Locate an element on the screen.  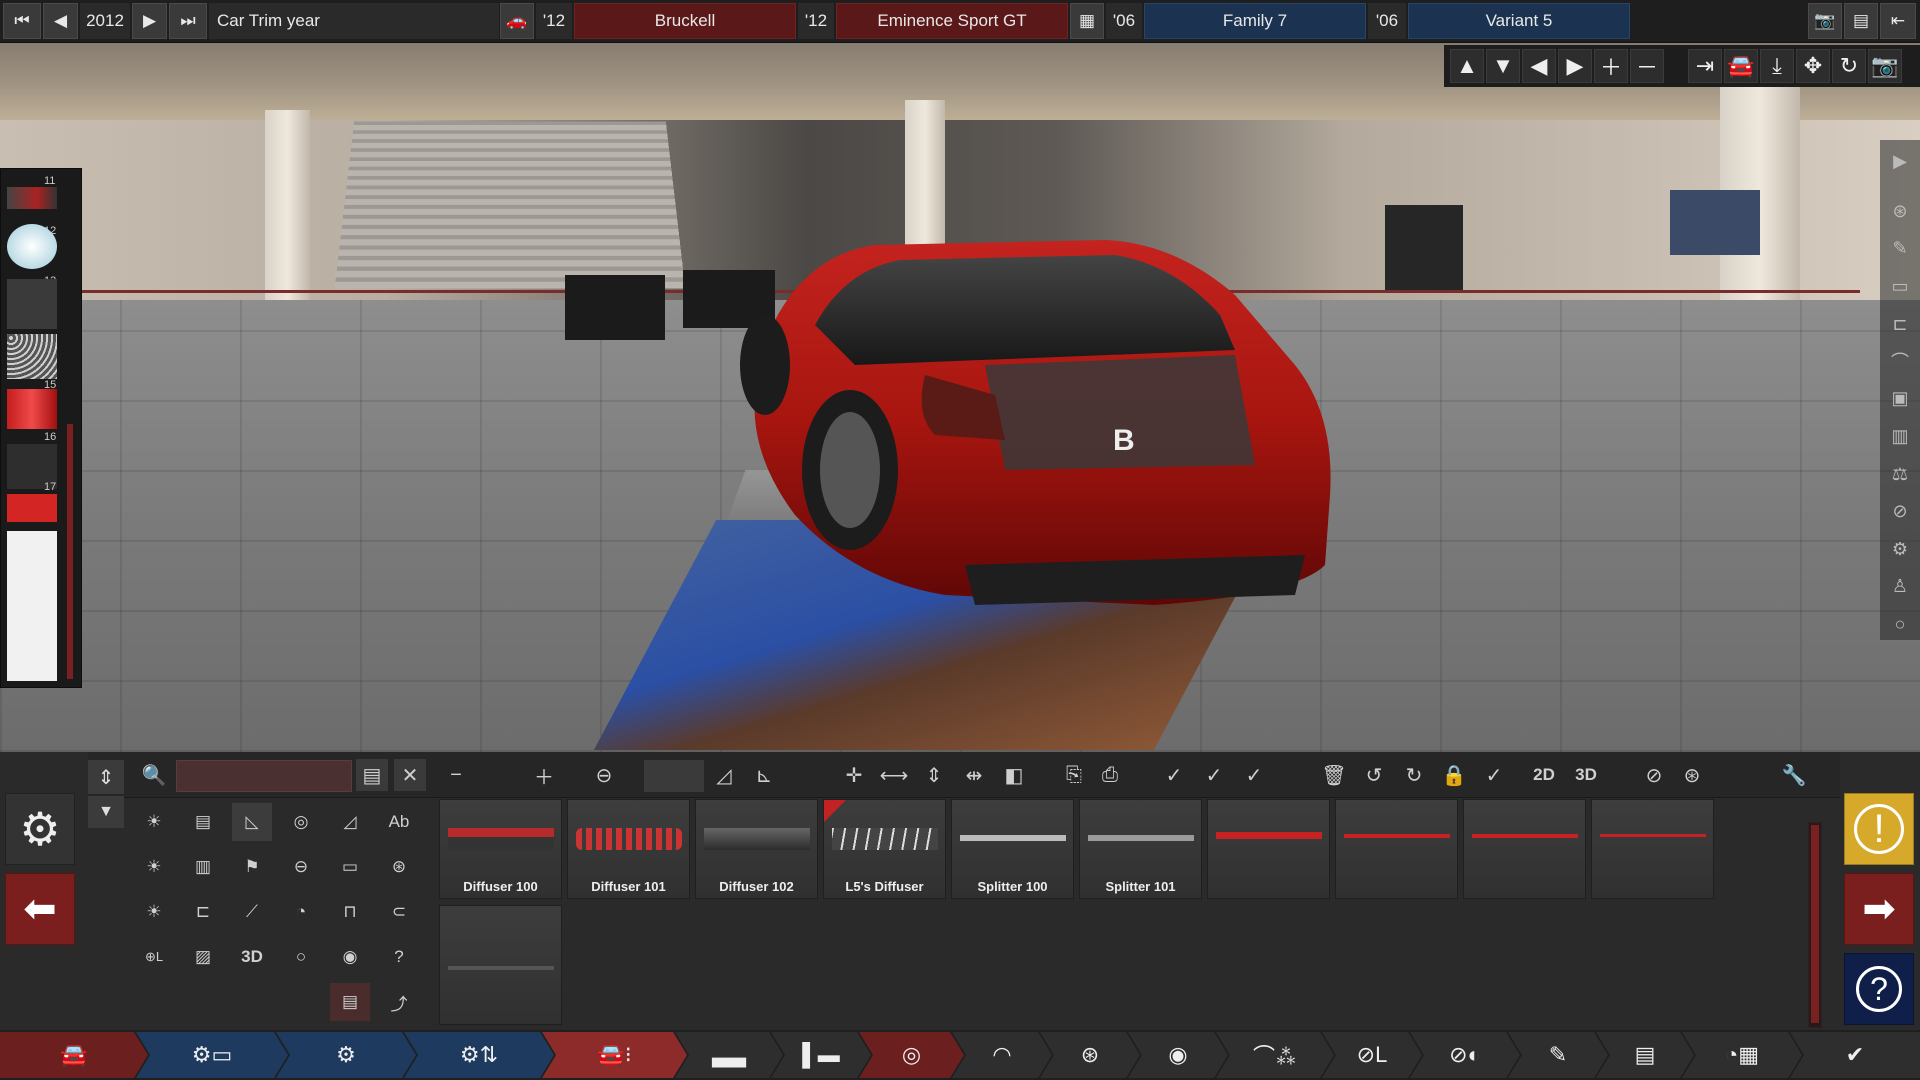
unknown-icon: ? is located at coordinates (399, 957).